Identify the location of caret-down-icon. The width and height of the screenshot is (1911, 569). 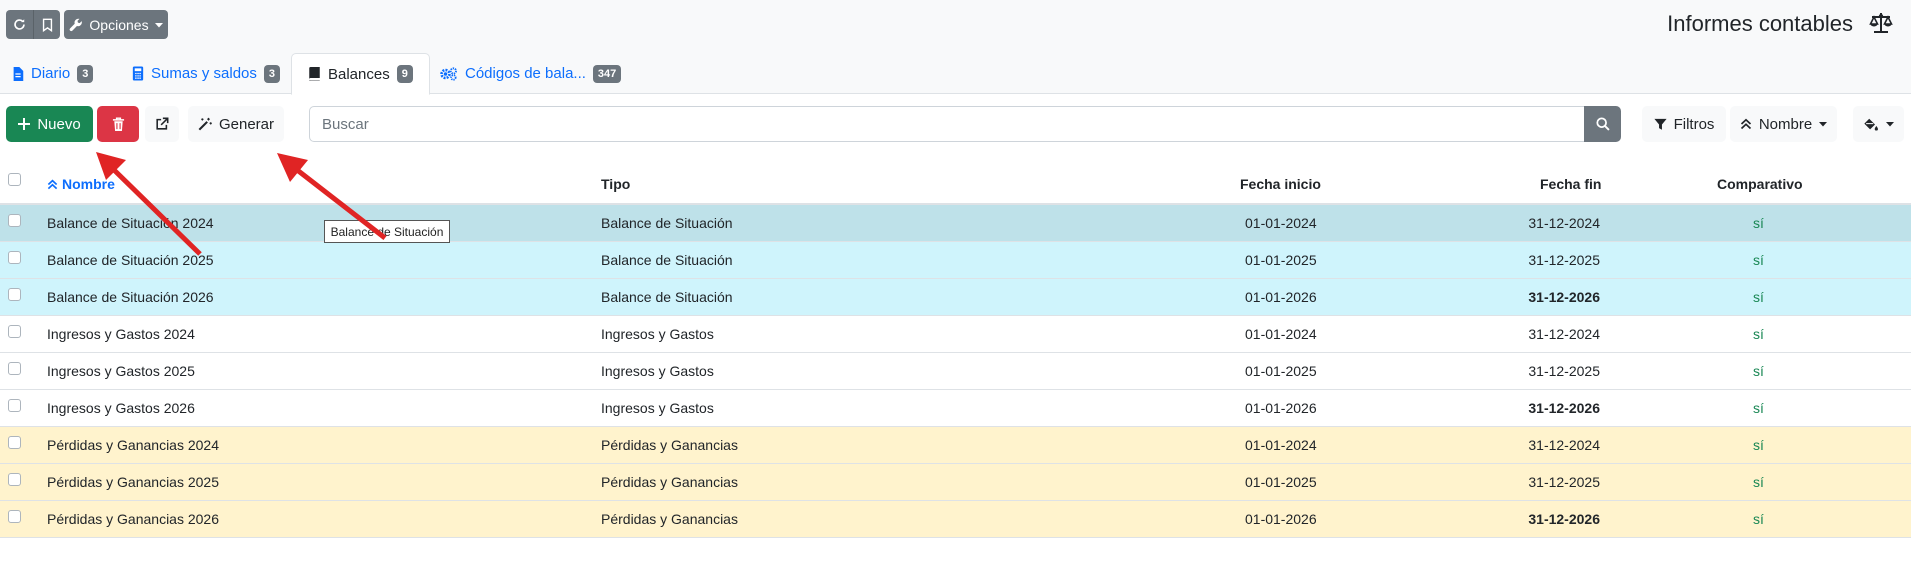
(1823, 124).